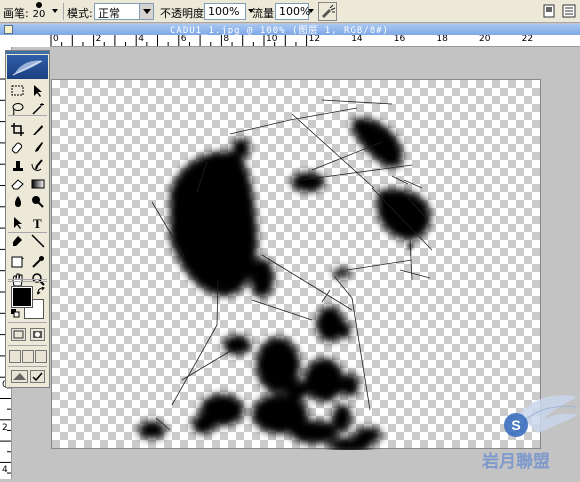  Describe the element at coordinates (184, 13) in the screenshot. I see `opacity-label: 不透明度:` at that location.